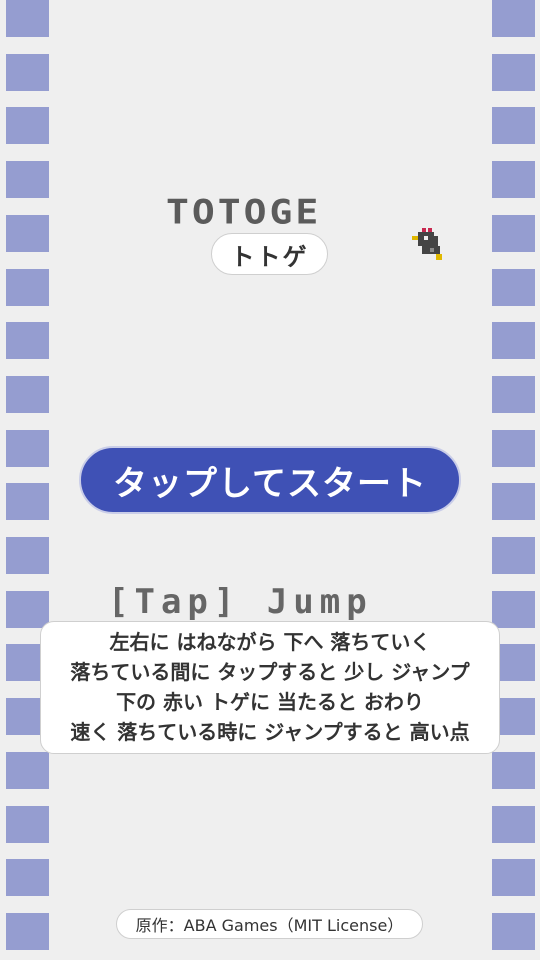 This screenshot has height=960, width=540. What do you see at coordinates (27, 480) in the screenshot?
I see `left-wall` at bounding box center [27, 480].